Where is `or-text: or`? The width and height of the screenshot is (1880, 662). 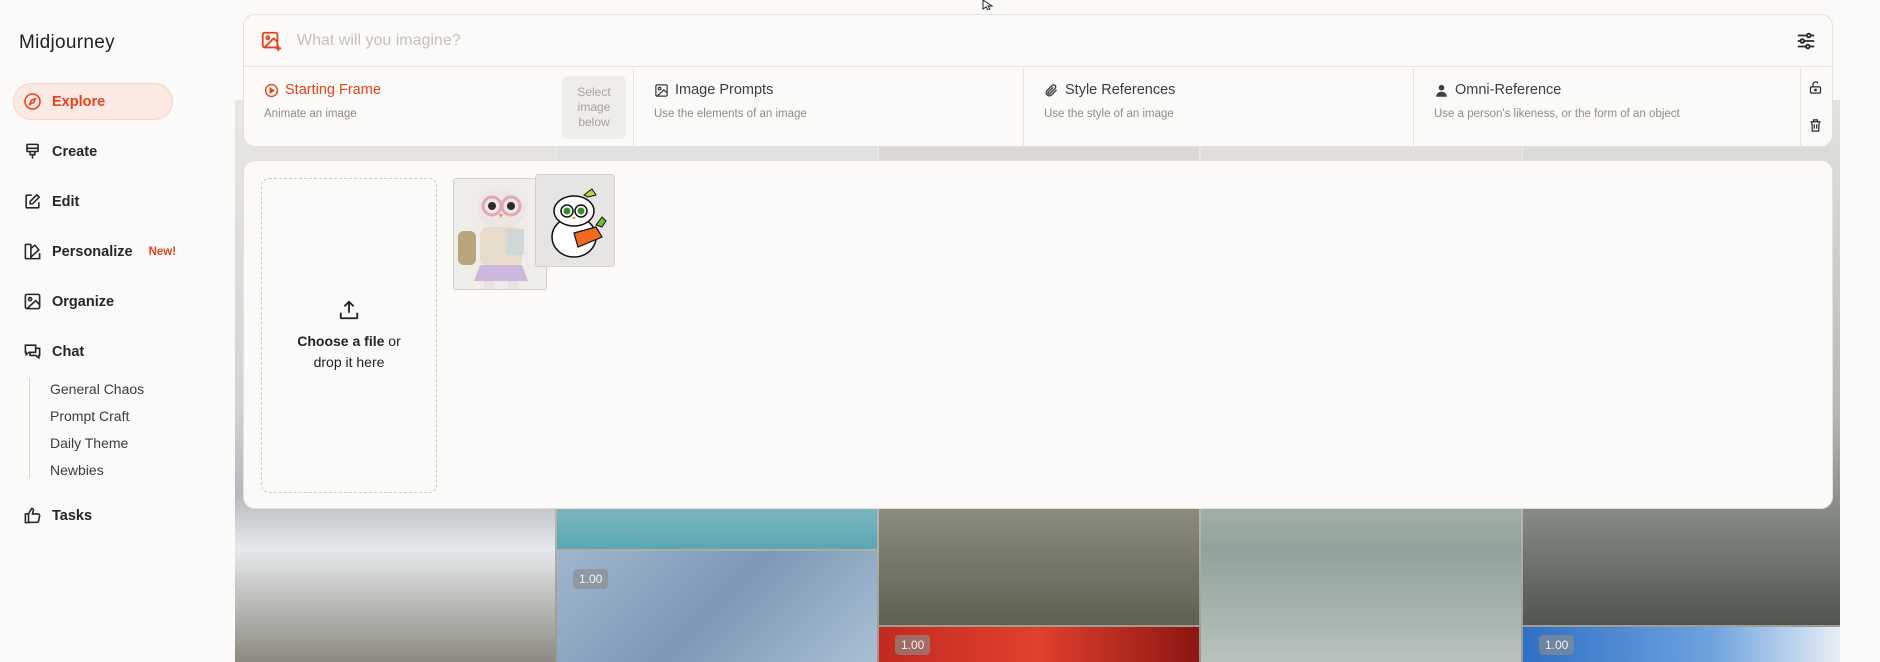
or-text: or is located at coordinates (392, 340).